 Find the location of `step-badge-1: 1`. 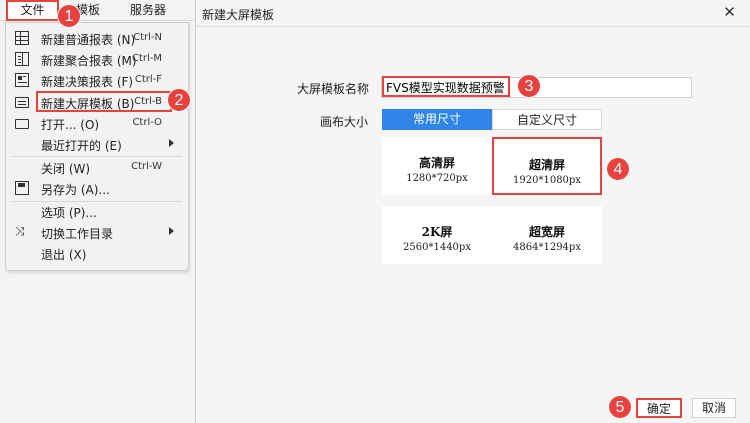

step-badge-1: 1 is located at coordinates (69, 16).